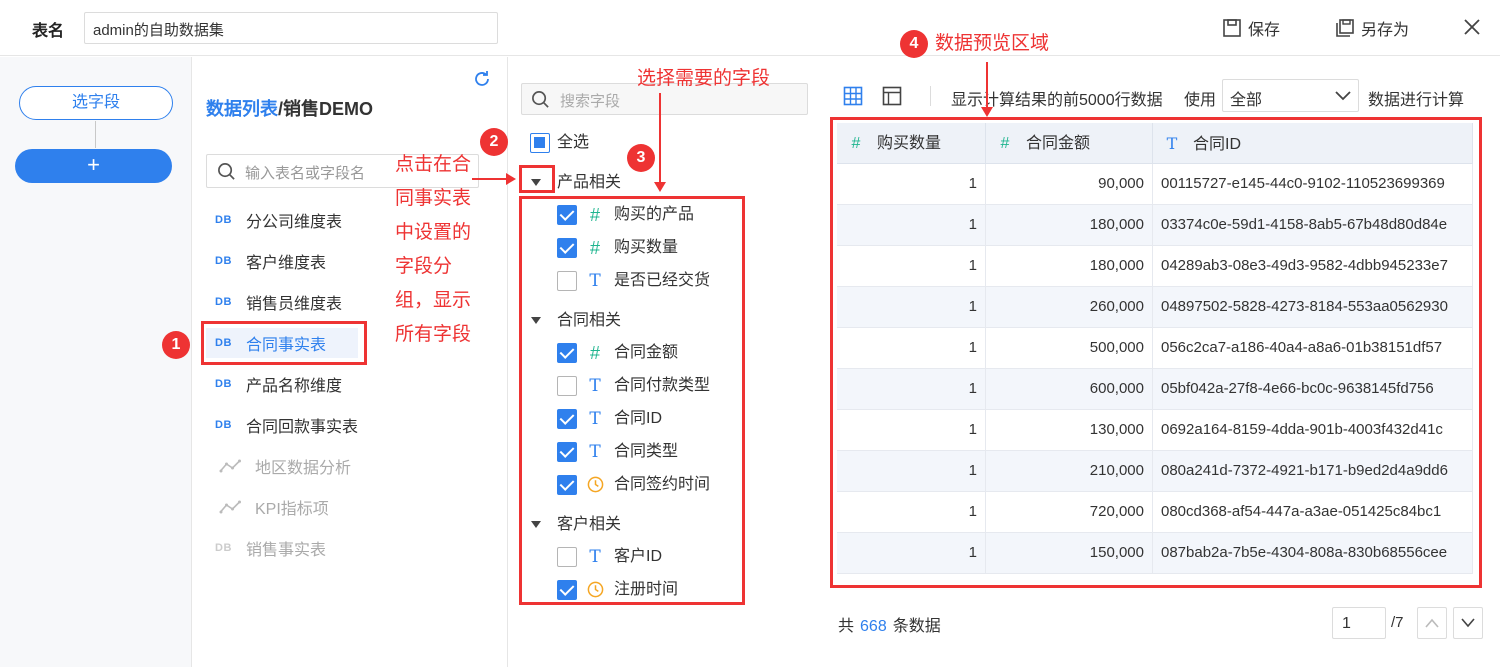 This screenshot has width=1500, height=667. Describe the element at coordinates (292, 509) in the screenshot. I see `table-item-label: KPI指标项` at that location.